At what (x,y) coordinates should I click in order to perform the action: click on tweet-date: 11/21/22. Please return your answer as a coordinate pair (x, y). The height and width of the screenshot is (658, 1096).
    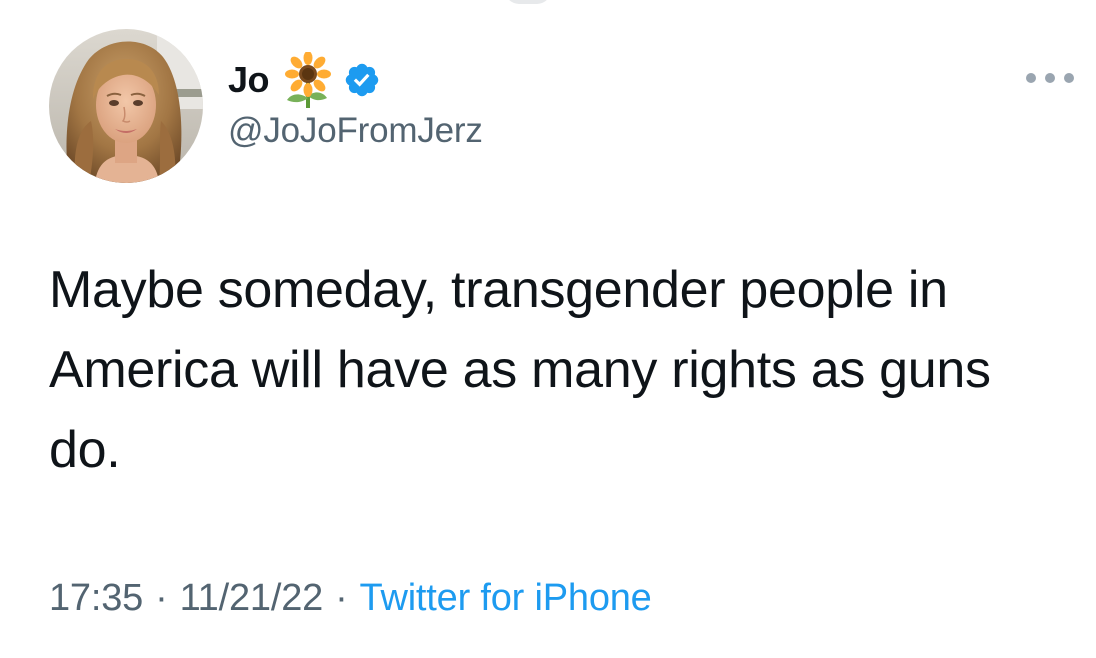
    Looking at the image, I should click on (252, 598).